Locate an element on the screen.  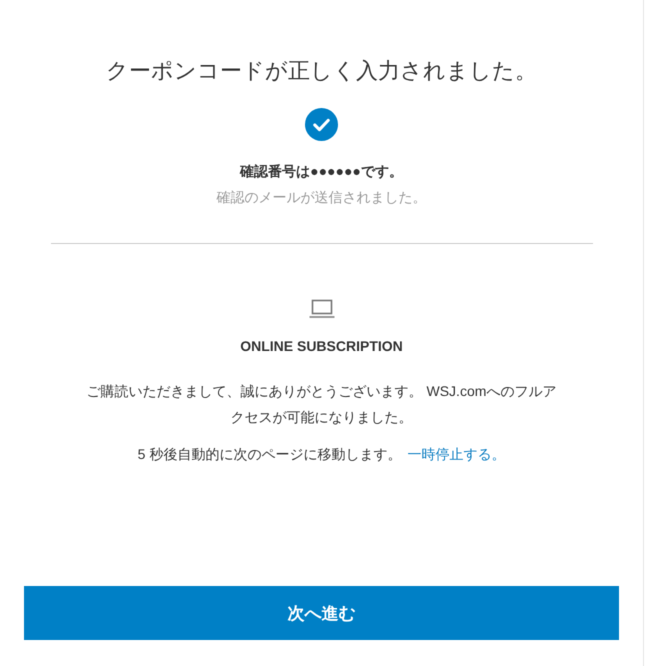
check-icon is located at coordinates (321, 124).